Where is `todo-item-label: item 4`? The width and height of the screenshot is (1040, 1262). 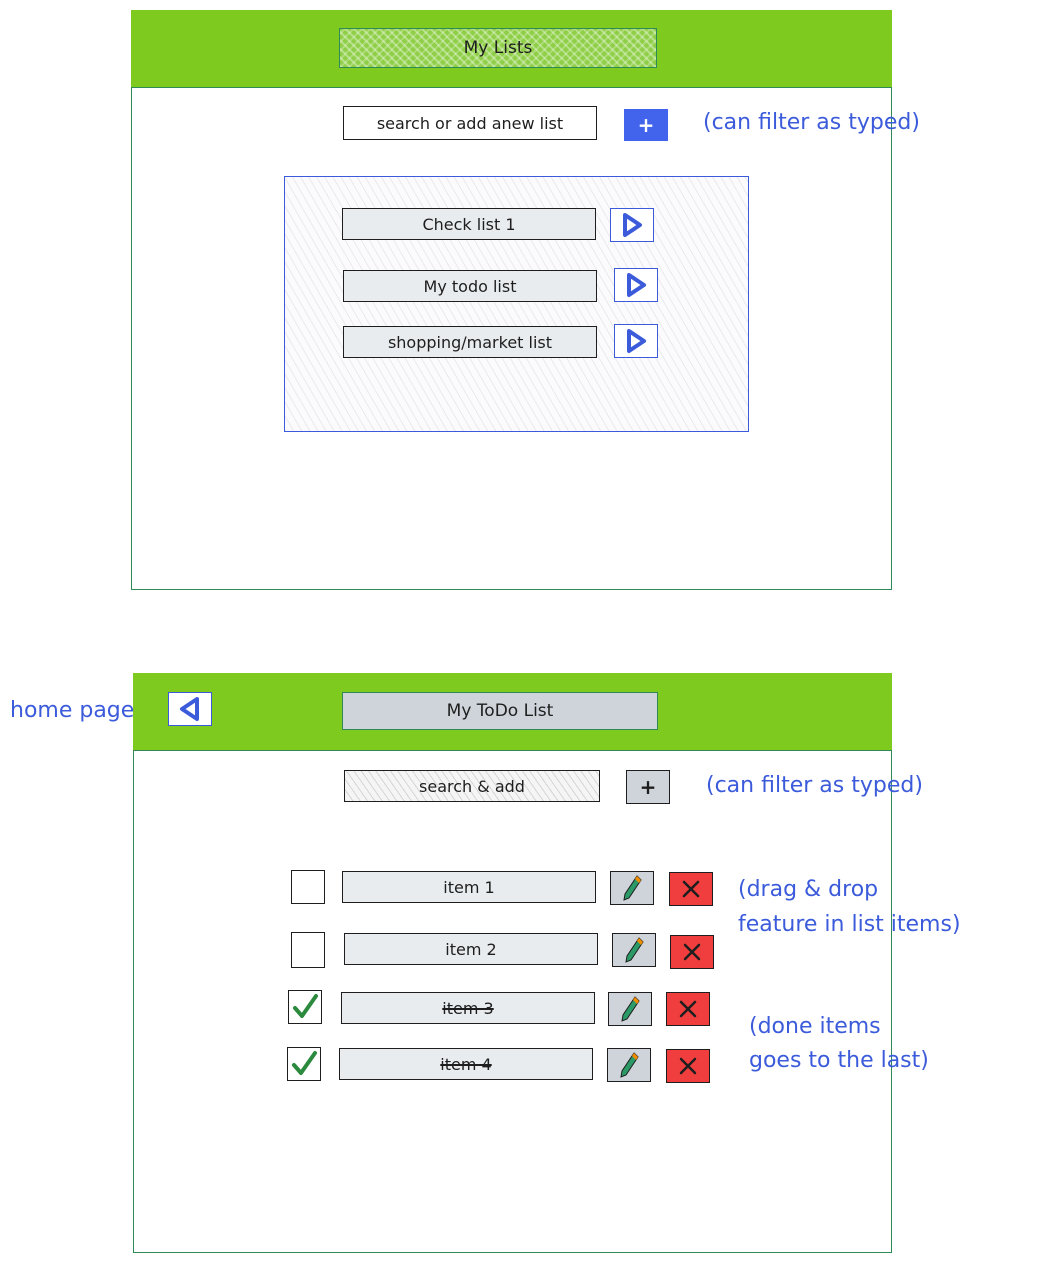
todo-item-label: item 4 is located at coordinates (466, 1064).